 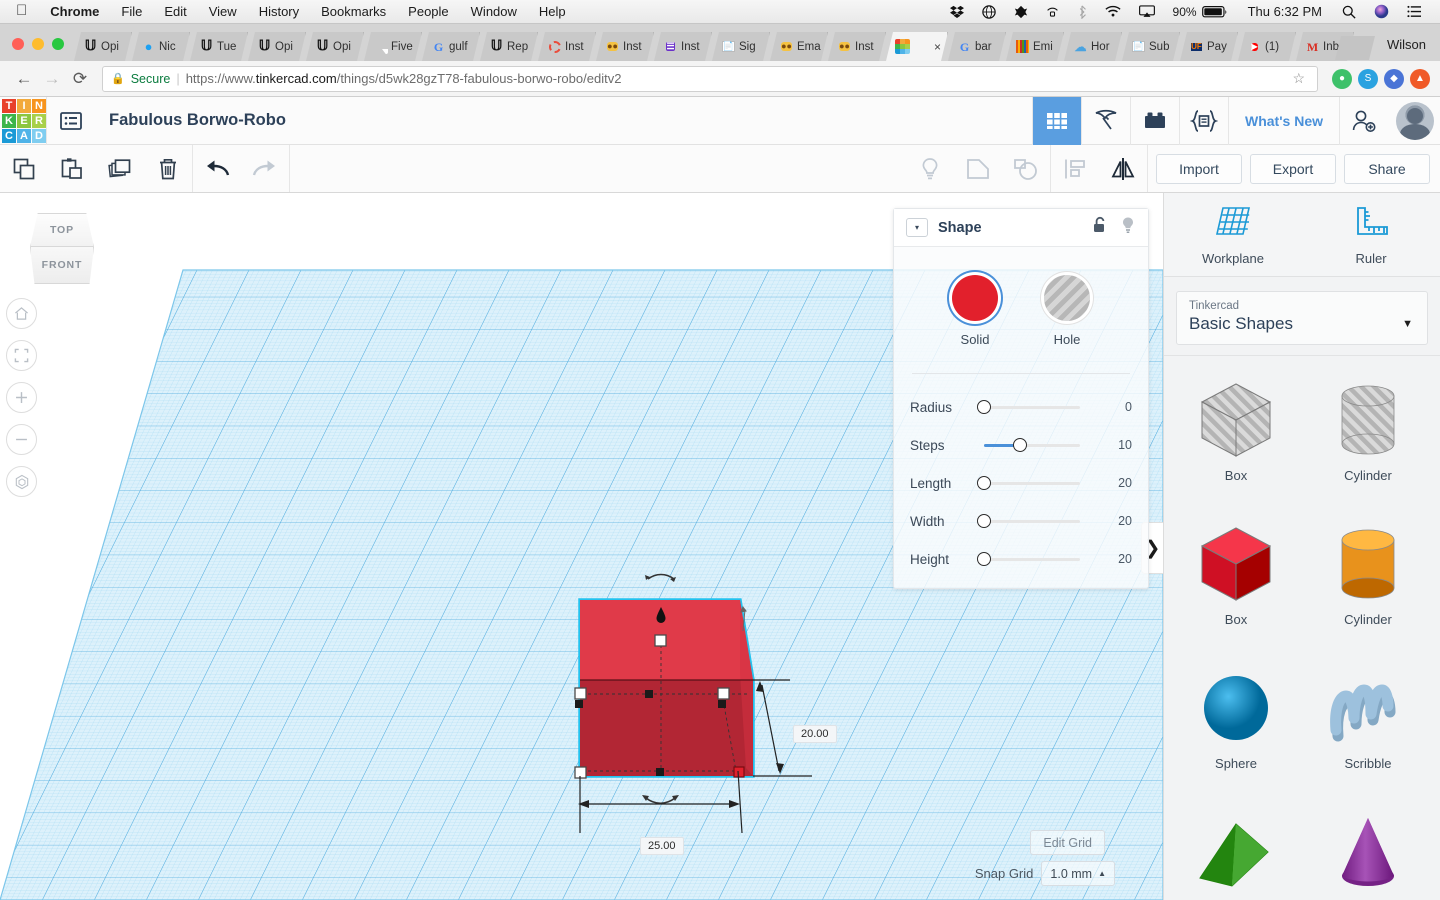 What do you see at coordinates (1052, 12) in the screenshot?
I see `wifi-lock-icon` at bounding box center [1052, 12].